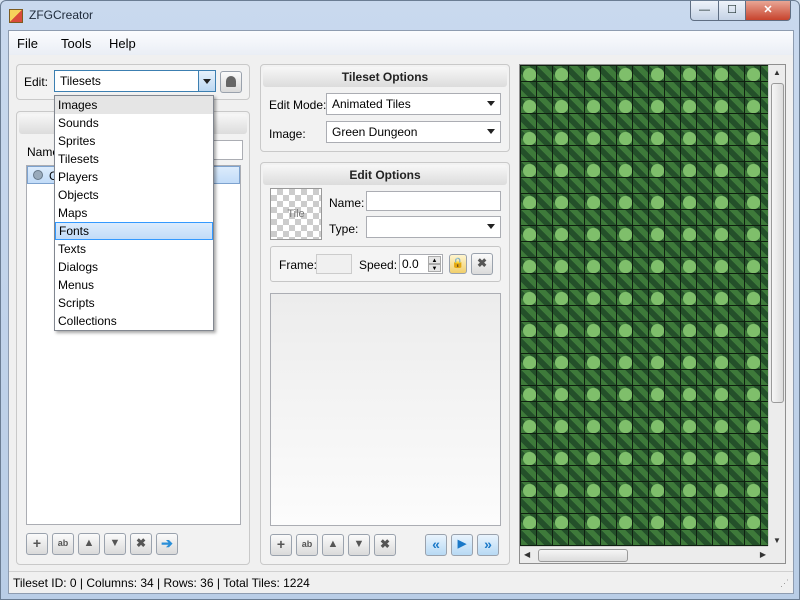  What do you see at coordinates (76, 43) in the screenshot?
I see `menu-tools: Tools` at bounding box center [76, 43].